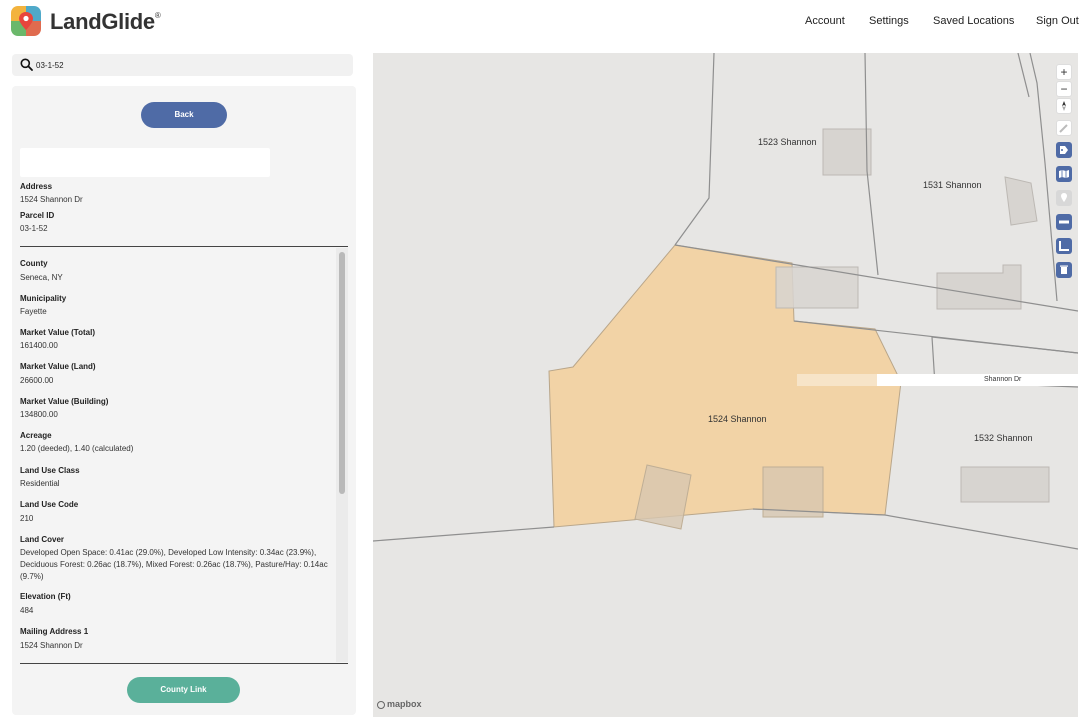 The width and height of the screenshot is (1088, 721). What do you see at coordinates (54, 631) in the screenshot?
I see `mailing-address-label: Mailing Address 1` at bounding box center [54, 631].